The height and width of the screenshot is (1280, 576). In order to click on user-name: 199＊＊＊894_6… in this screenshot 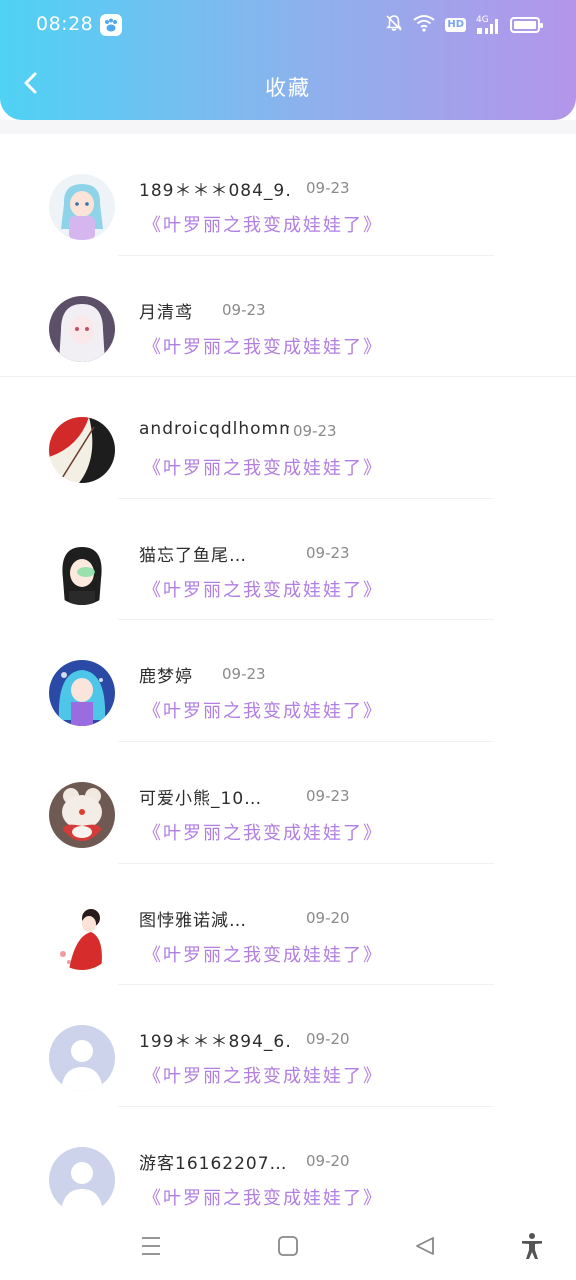, I will do `click(214, 1042)`.